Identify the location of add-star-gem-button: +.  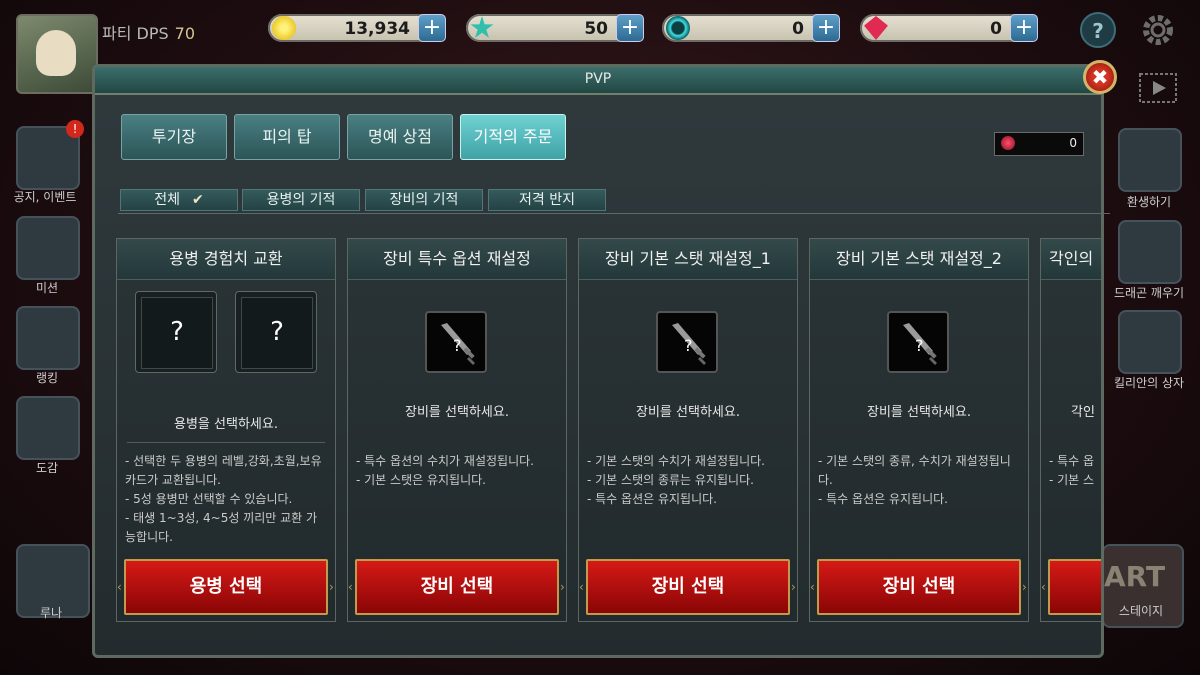
(630, 28).